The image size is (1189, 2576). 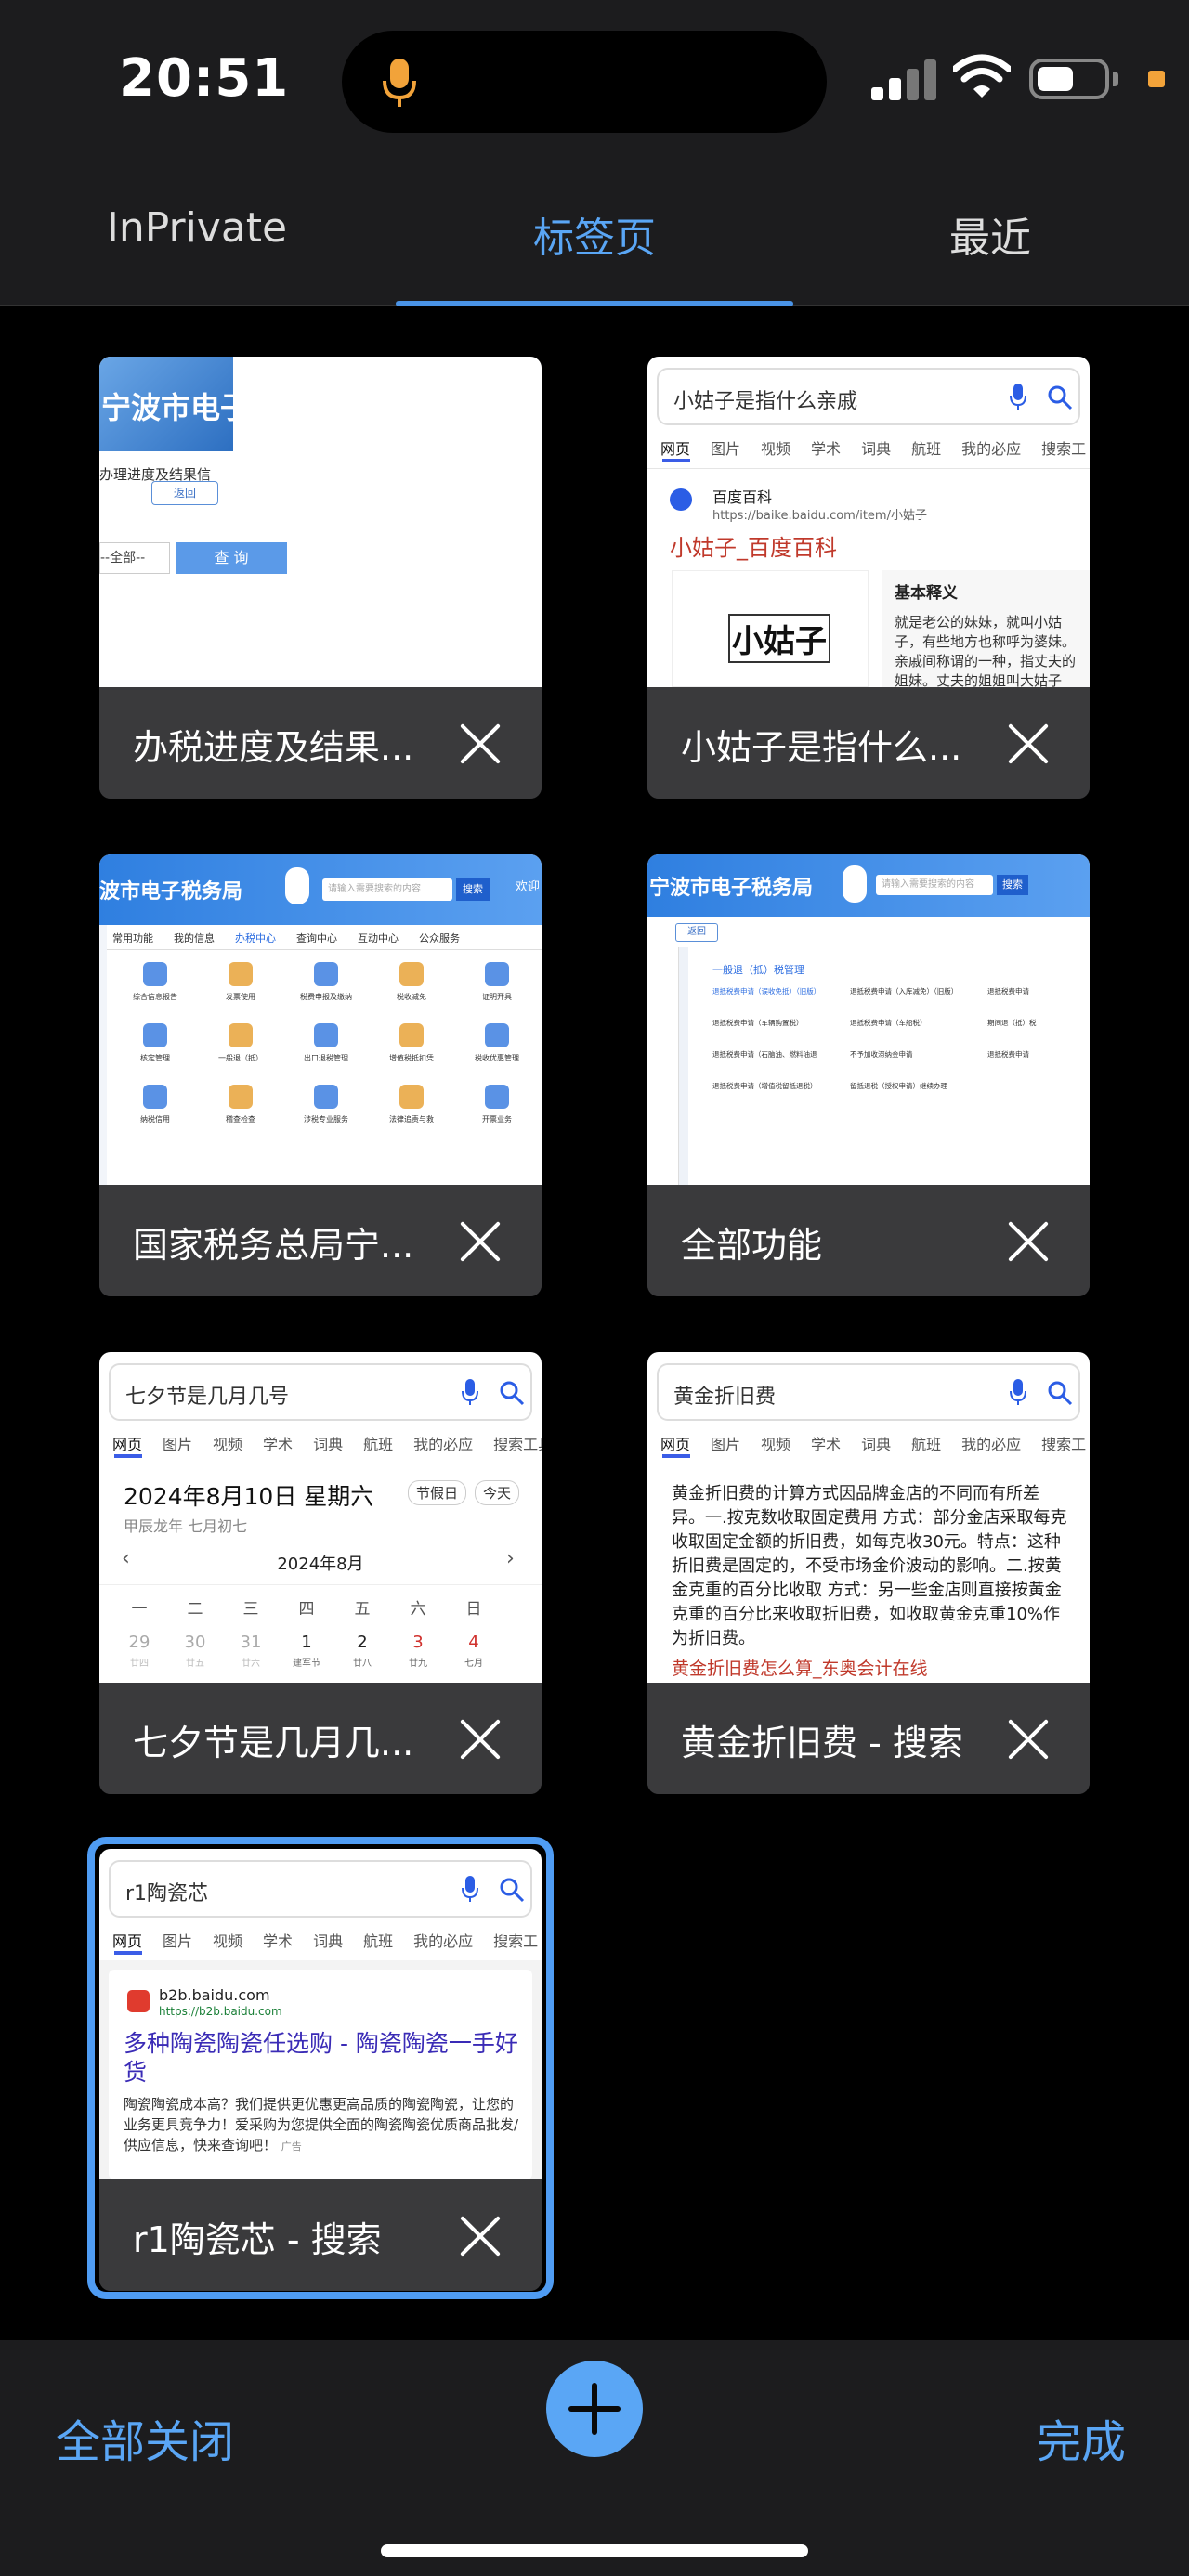 I want to click on calendar-day: 30, so click(x=195, y=1643).